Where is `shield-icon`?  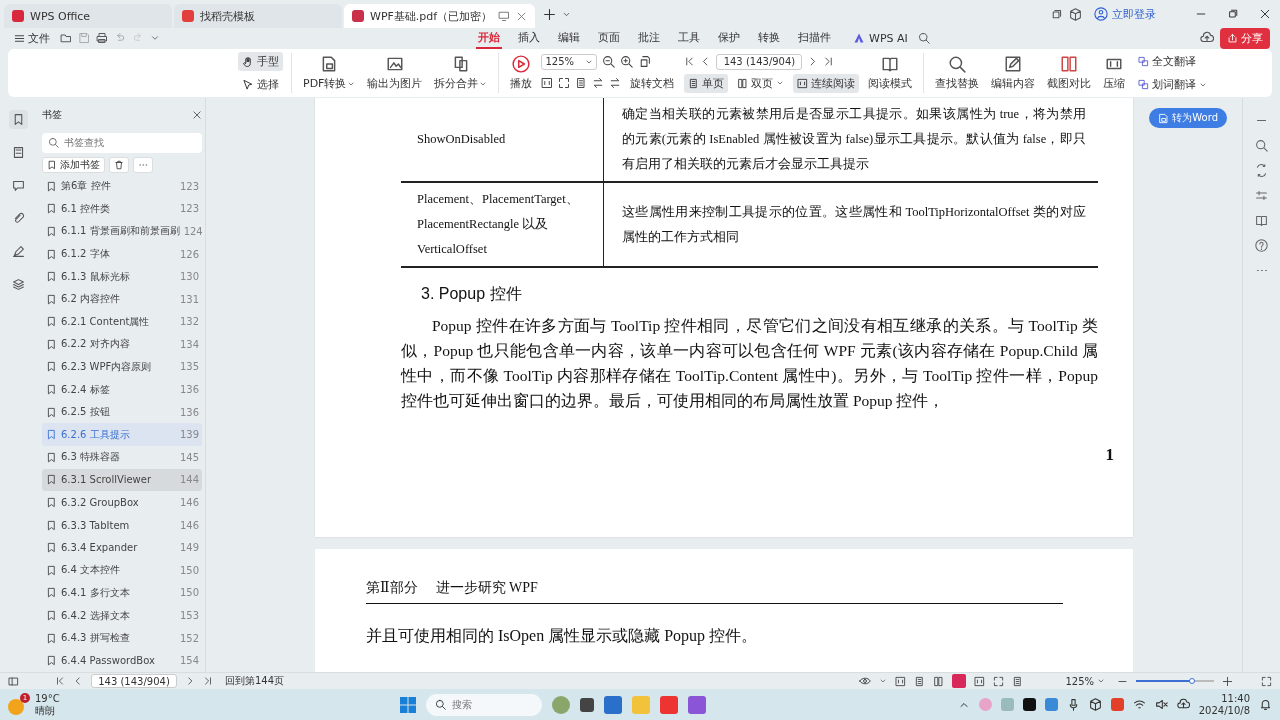 shield-icon is located at coordinates (1051, 704).